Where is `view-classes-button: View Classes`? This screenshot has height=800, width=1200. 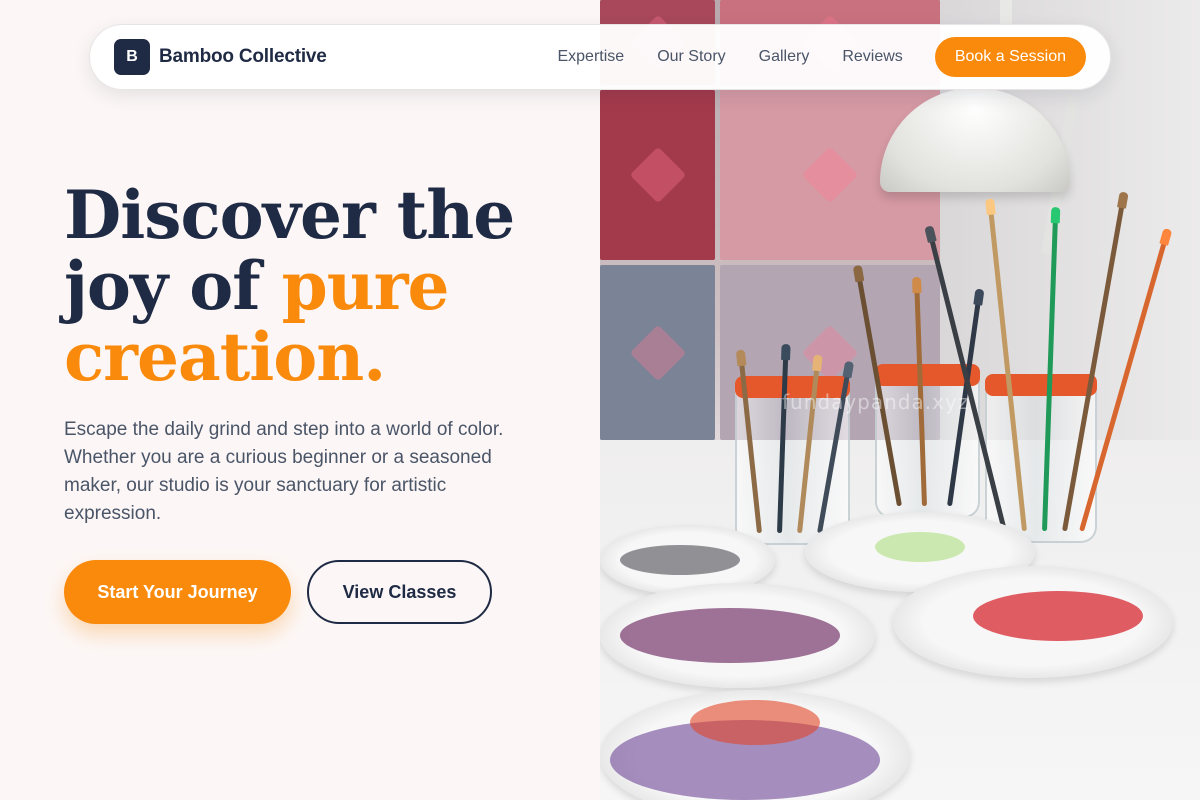
view-classes-button: View Classes is located at coordinates (399, 592).